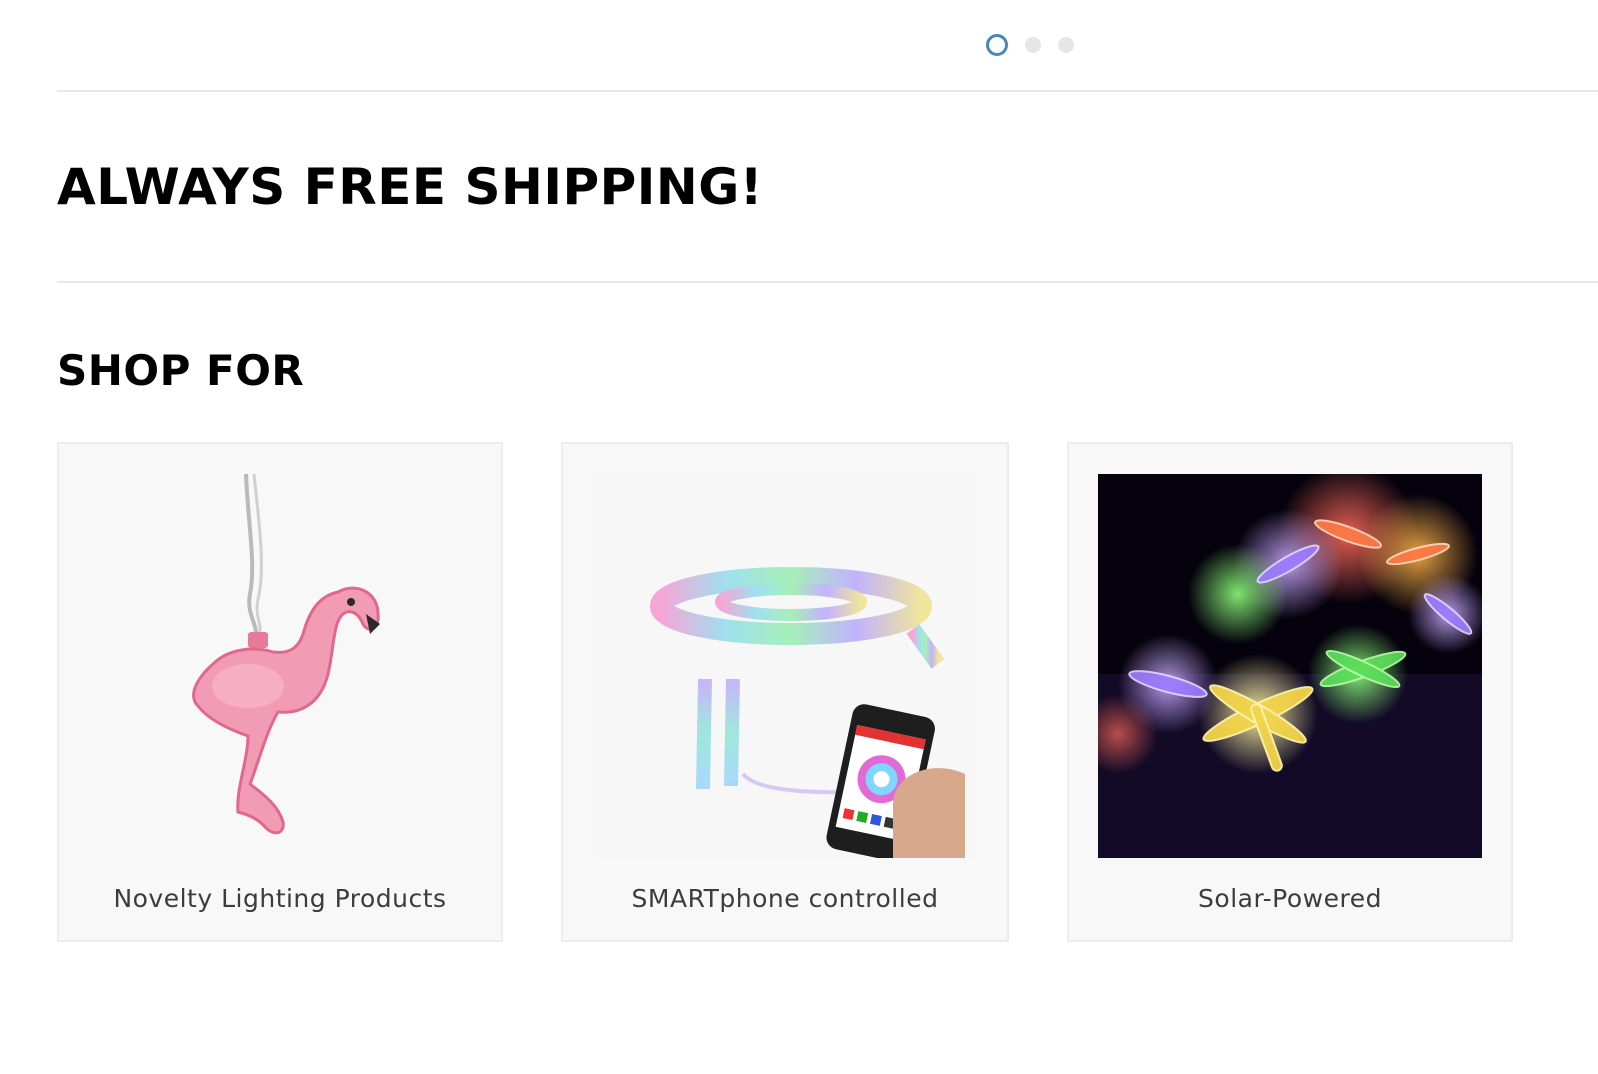 The height and width of the screenshot is (1074, 1598). I want to click on divider-top, so click(827, 91).